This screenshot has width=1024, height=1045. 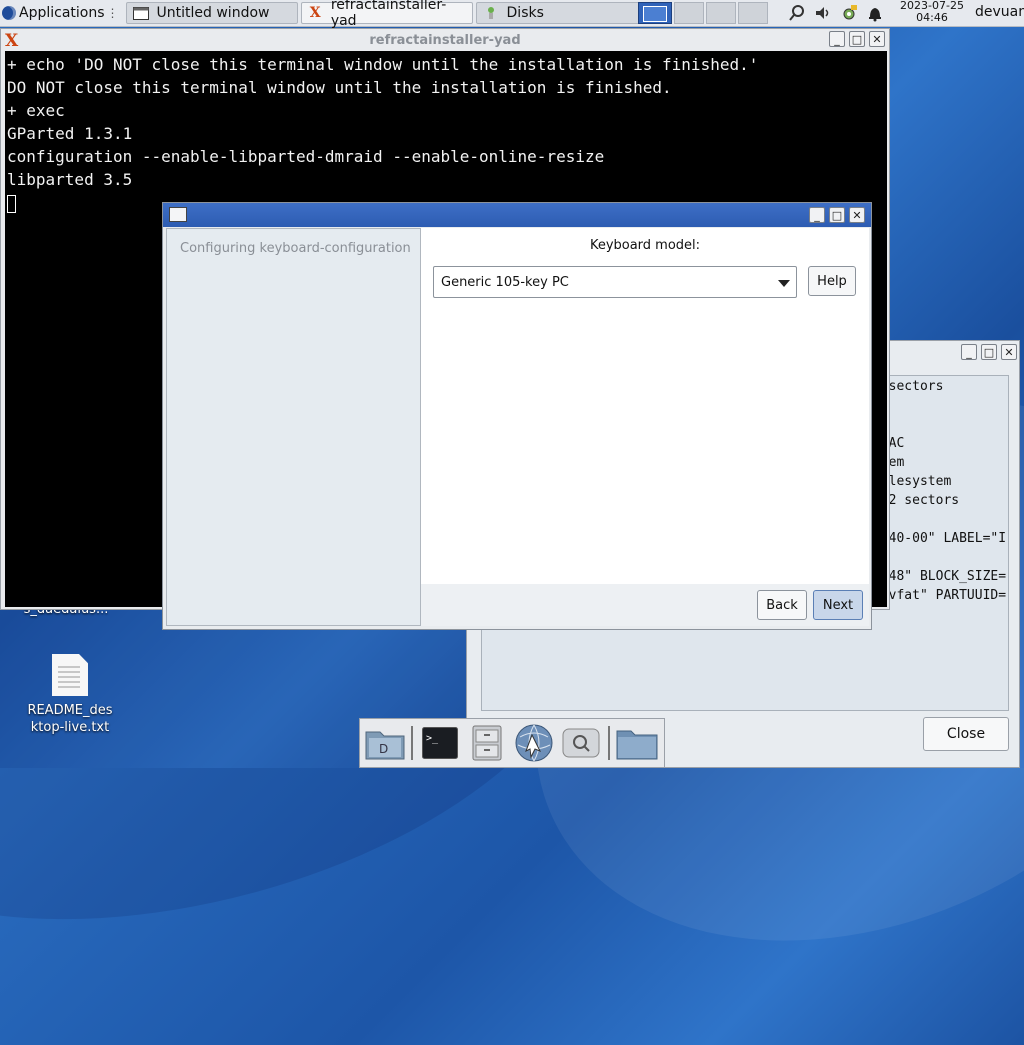 What do you see at coordinates (517, 215) in the screenshot?
I see `dialog-titlebar: _ □ ✕` at bounding box center [517, 215].